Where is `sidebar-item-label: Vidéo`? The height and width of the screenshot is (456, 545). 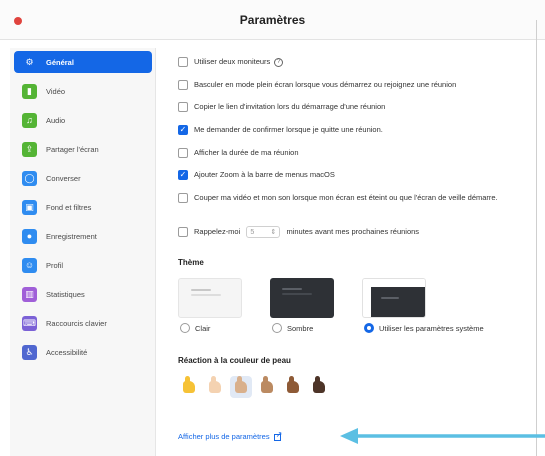
sidebar-item-label: Vidéo is located at coordinates (56, 91).